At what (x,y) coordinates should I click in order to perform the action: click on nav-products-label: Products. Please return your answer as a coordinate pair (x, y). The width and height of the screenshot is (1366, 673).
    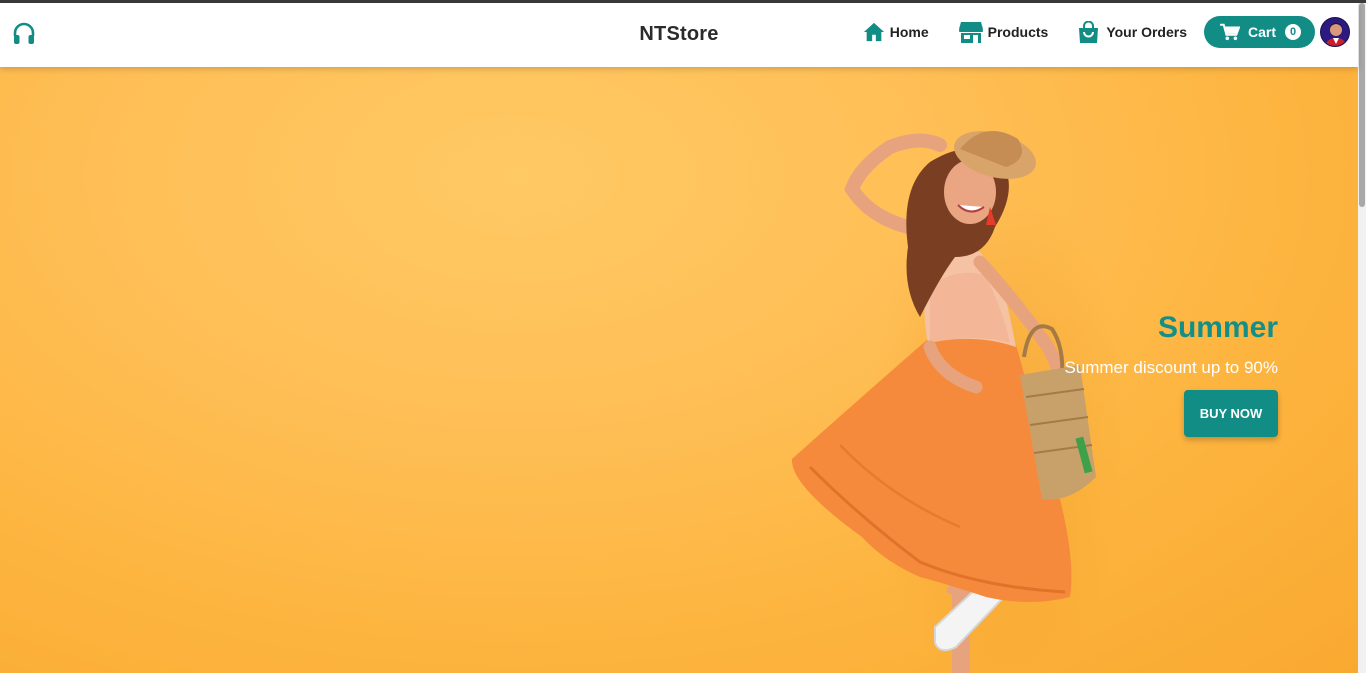
    Looking at the image, I should click on (1018, 32).